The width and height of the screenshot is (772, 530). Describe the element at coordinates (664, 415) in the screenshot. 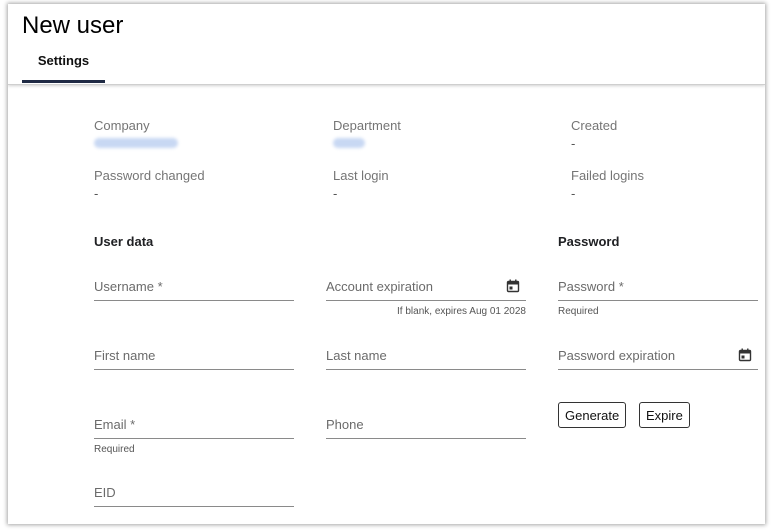

I see `expire-button: Expire` at that location.